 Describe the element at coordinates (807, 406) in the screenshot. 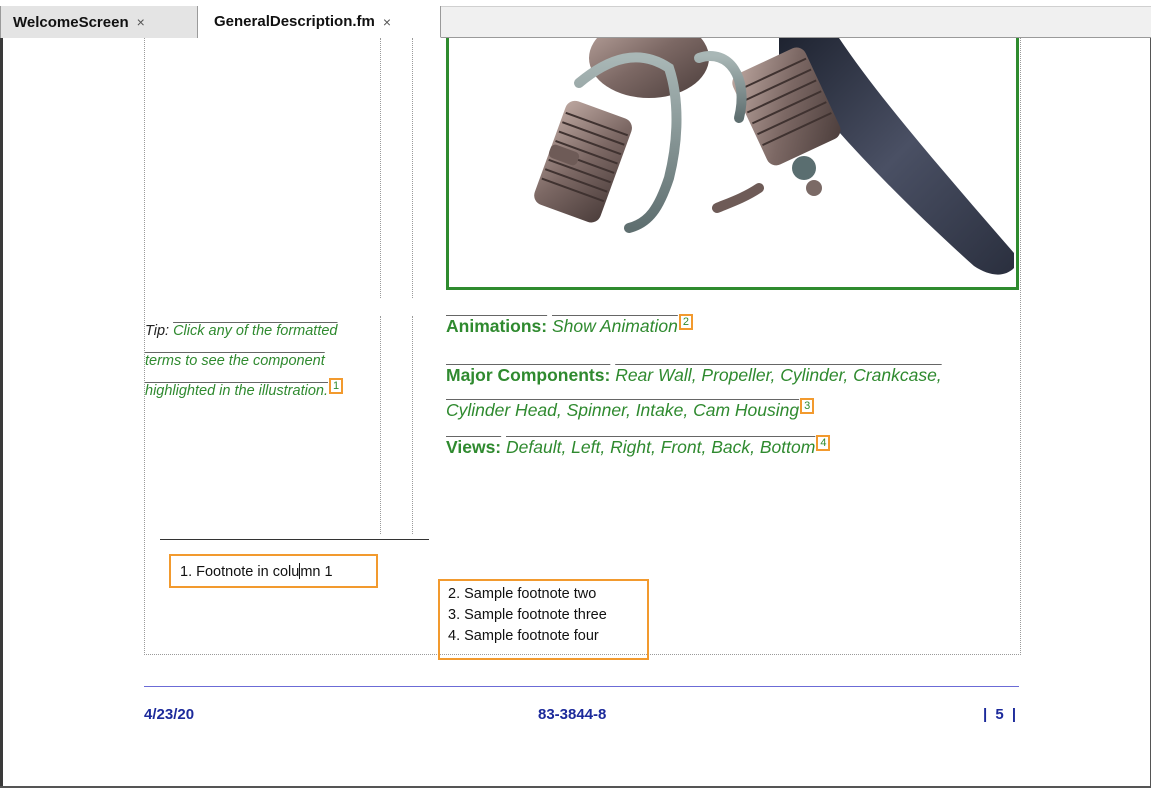

I see `footnote-ref-3: 3` at that location.